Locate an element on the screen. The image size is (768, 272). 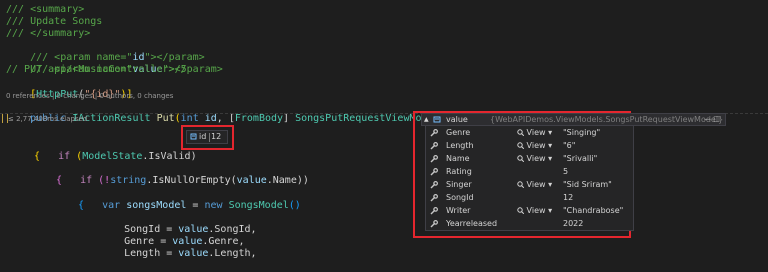
property-name: SongId is located at coordinates (460, 197).